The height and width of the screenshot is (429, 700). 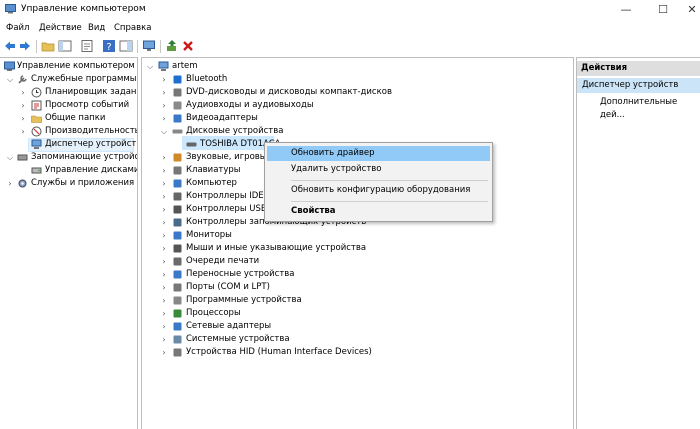 What do you see at coordinates (357, 131) in the screenshot?
I see `device-category-disk-drives: ⌵ Дисковые устройства` at bounding box center [357, 131].